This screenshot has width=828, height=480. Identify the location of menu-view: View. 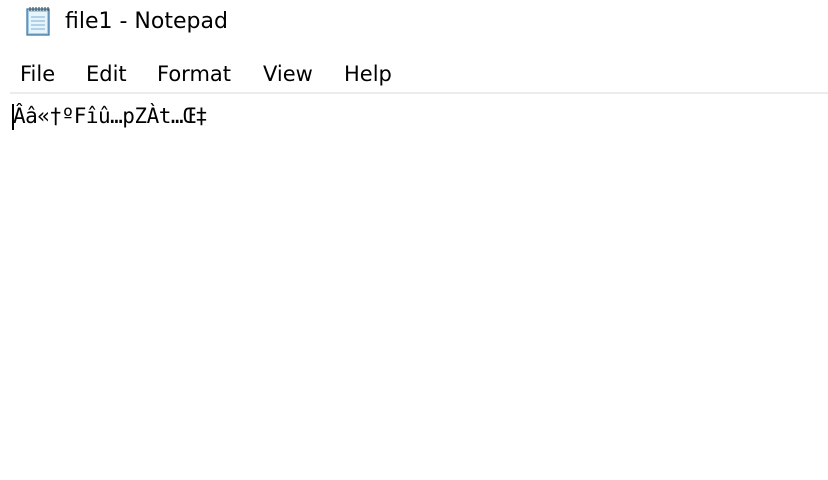
(288, 74).